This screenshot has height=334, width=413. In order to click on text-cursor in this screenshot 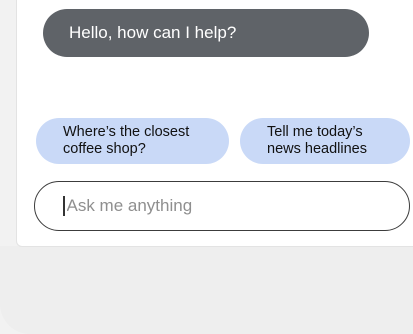, I will do `click(64, 206)`.